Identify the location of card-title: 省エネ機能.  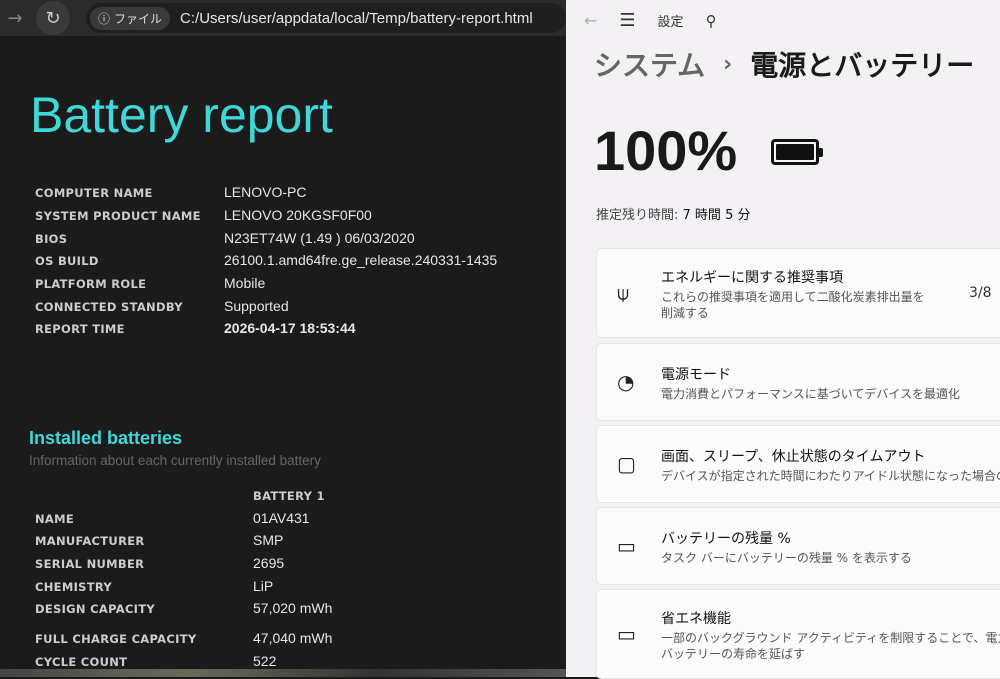
(696, 619).